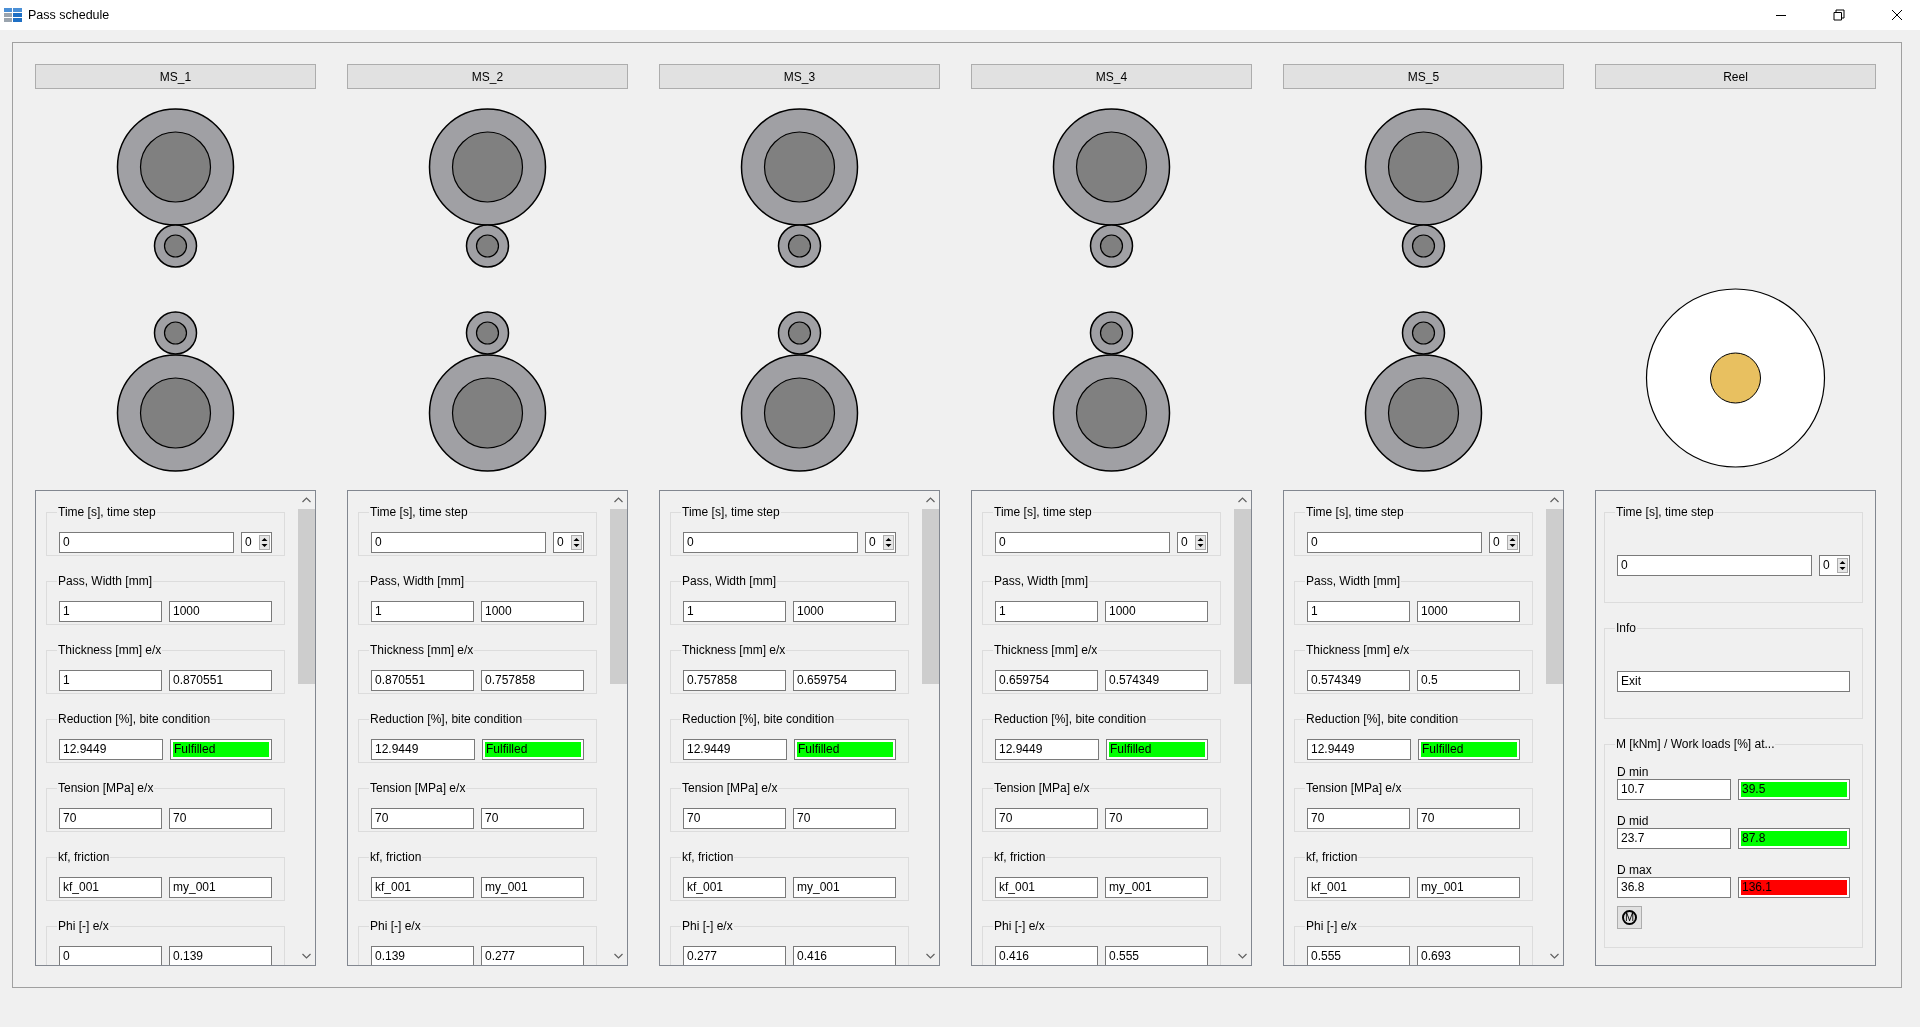 This screenshot has width=1920, height=1027. What do you see at coordinates (1733, 681) in the screenshot?
I see `text-field: Exit` at bounding box center [1733, 681].